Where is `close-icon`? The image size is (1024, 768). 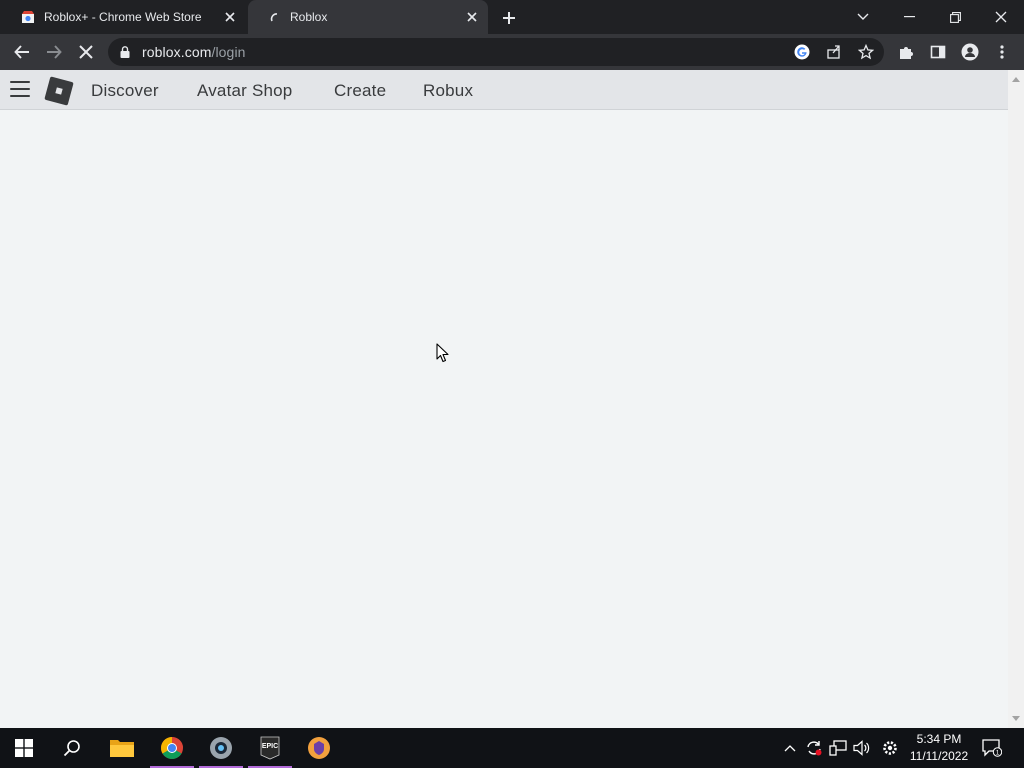
close-icon is located at coordinates (1001, 17).